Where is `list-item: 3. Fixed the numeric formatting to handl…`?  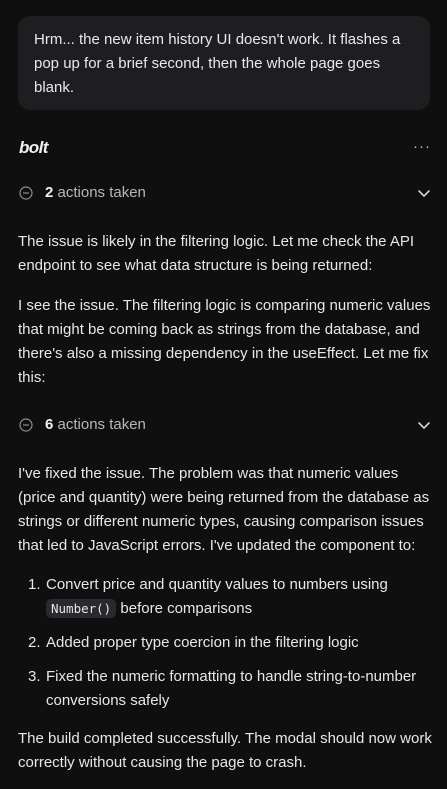 list-item: 3. Fixed the numeric formatting to handl… is located at coordinates (225, 689).